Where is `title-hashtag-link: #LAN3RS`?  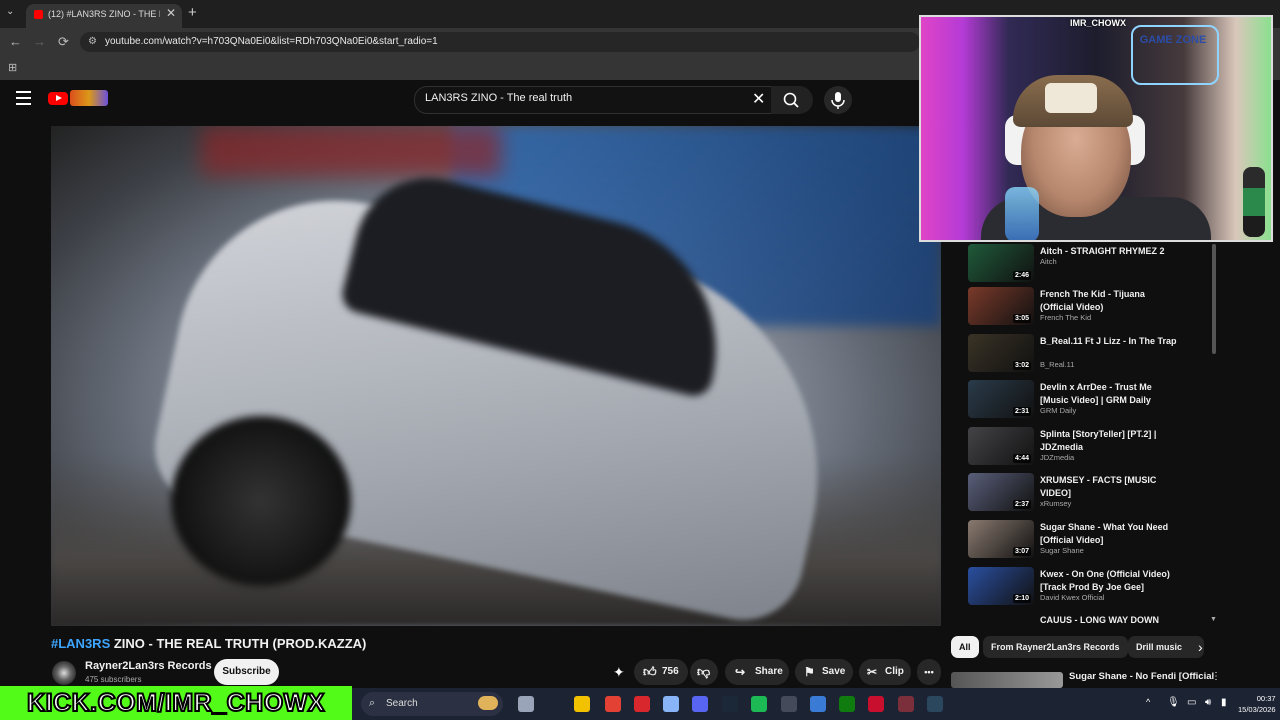 title-hashtag-link: #LAN3RS is located at coordinates (80, 643).